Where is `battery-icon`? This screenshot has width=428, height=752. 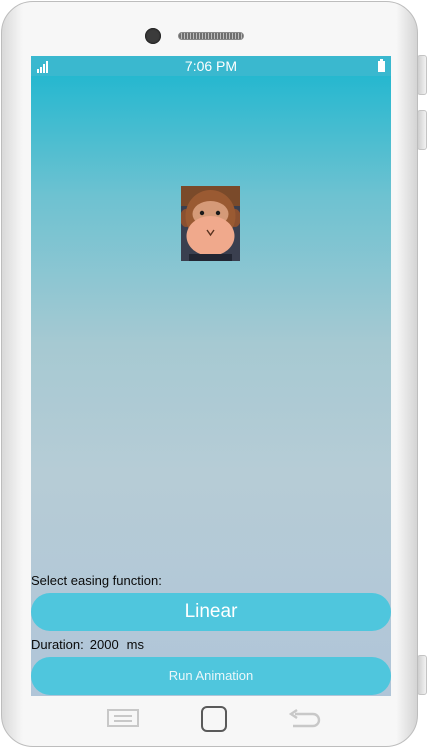
battery-icon is located at coordinates (381, 65).